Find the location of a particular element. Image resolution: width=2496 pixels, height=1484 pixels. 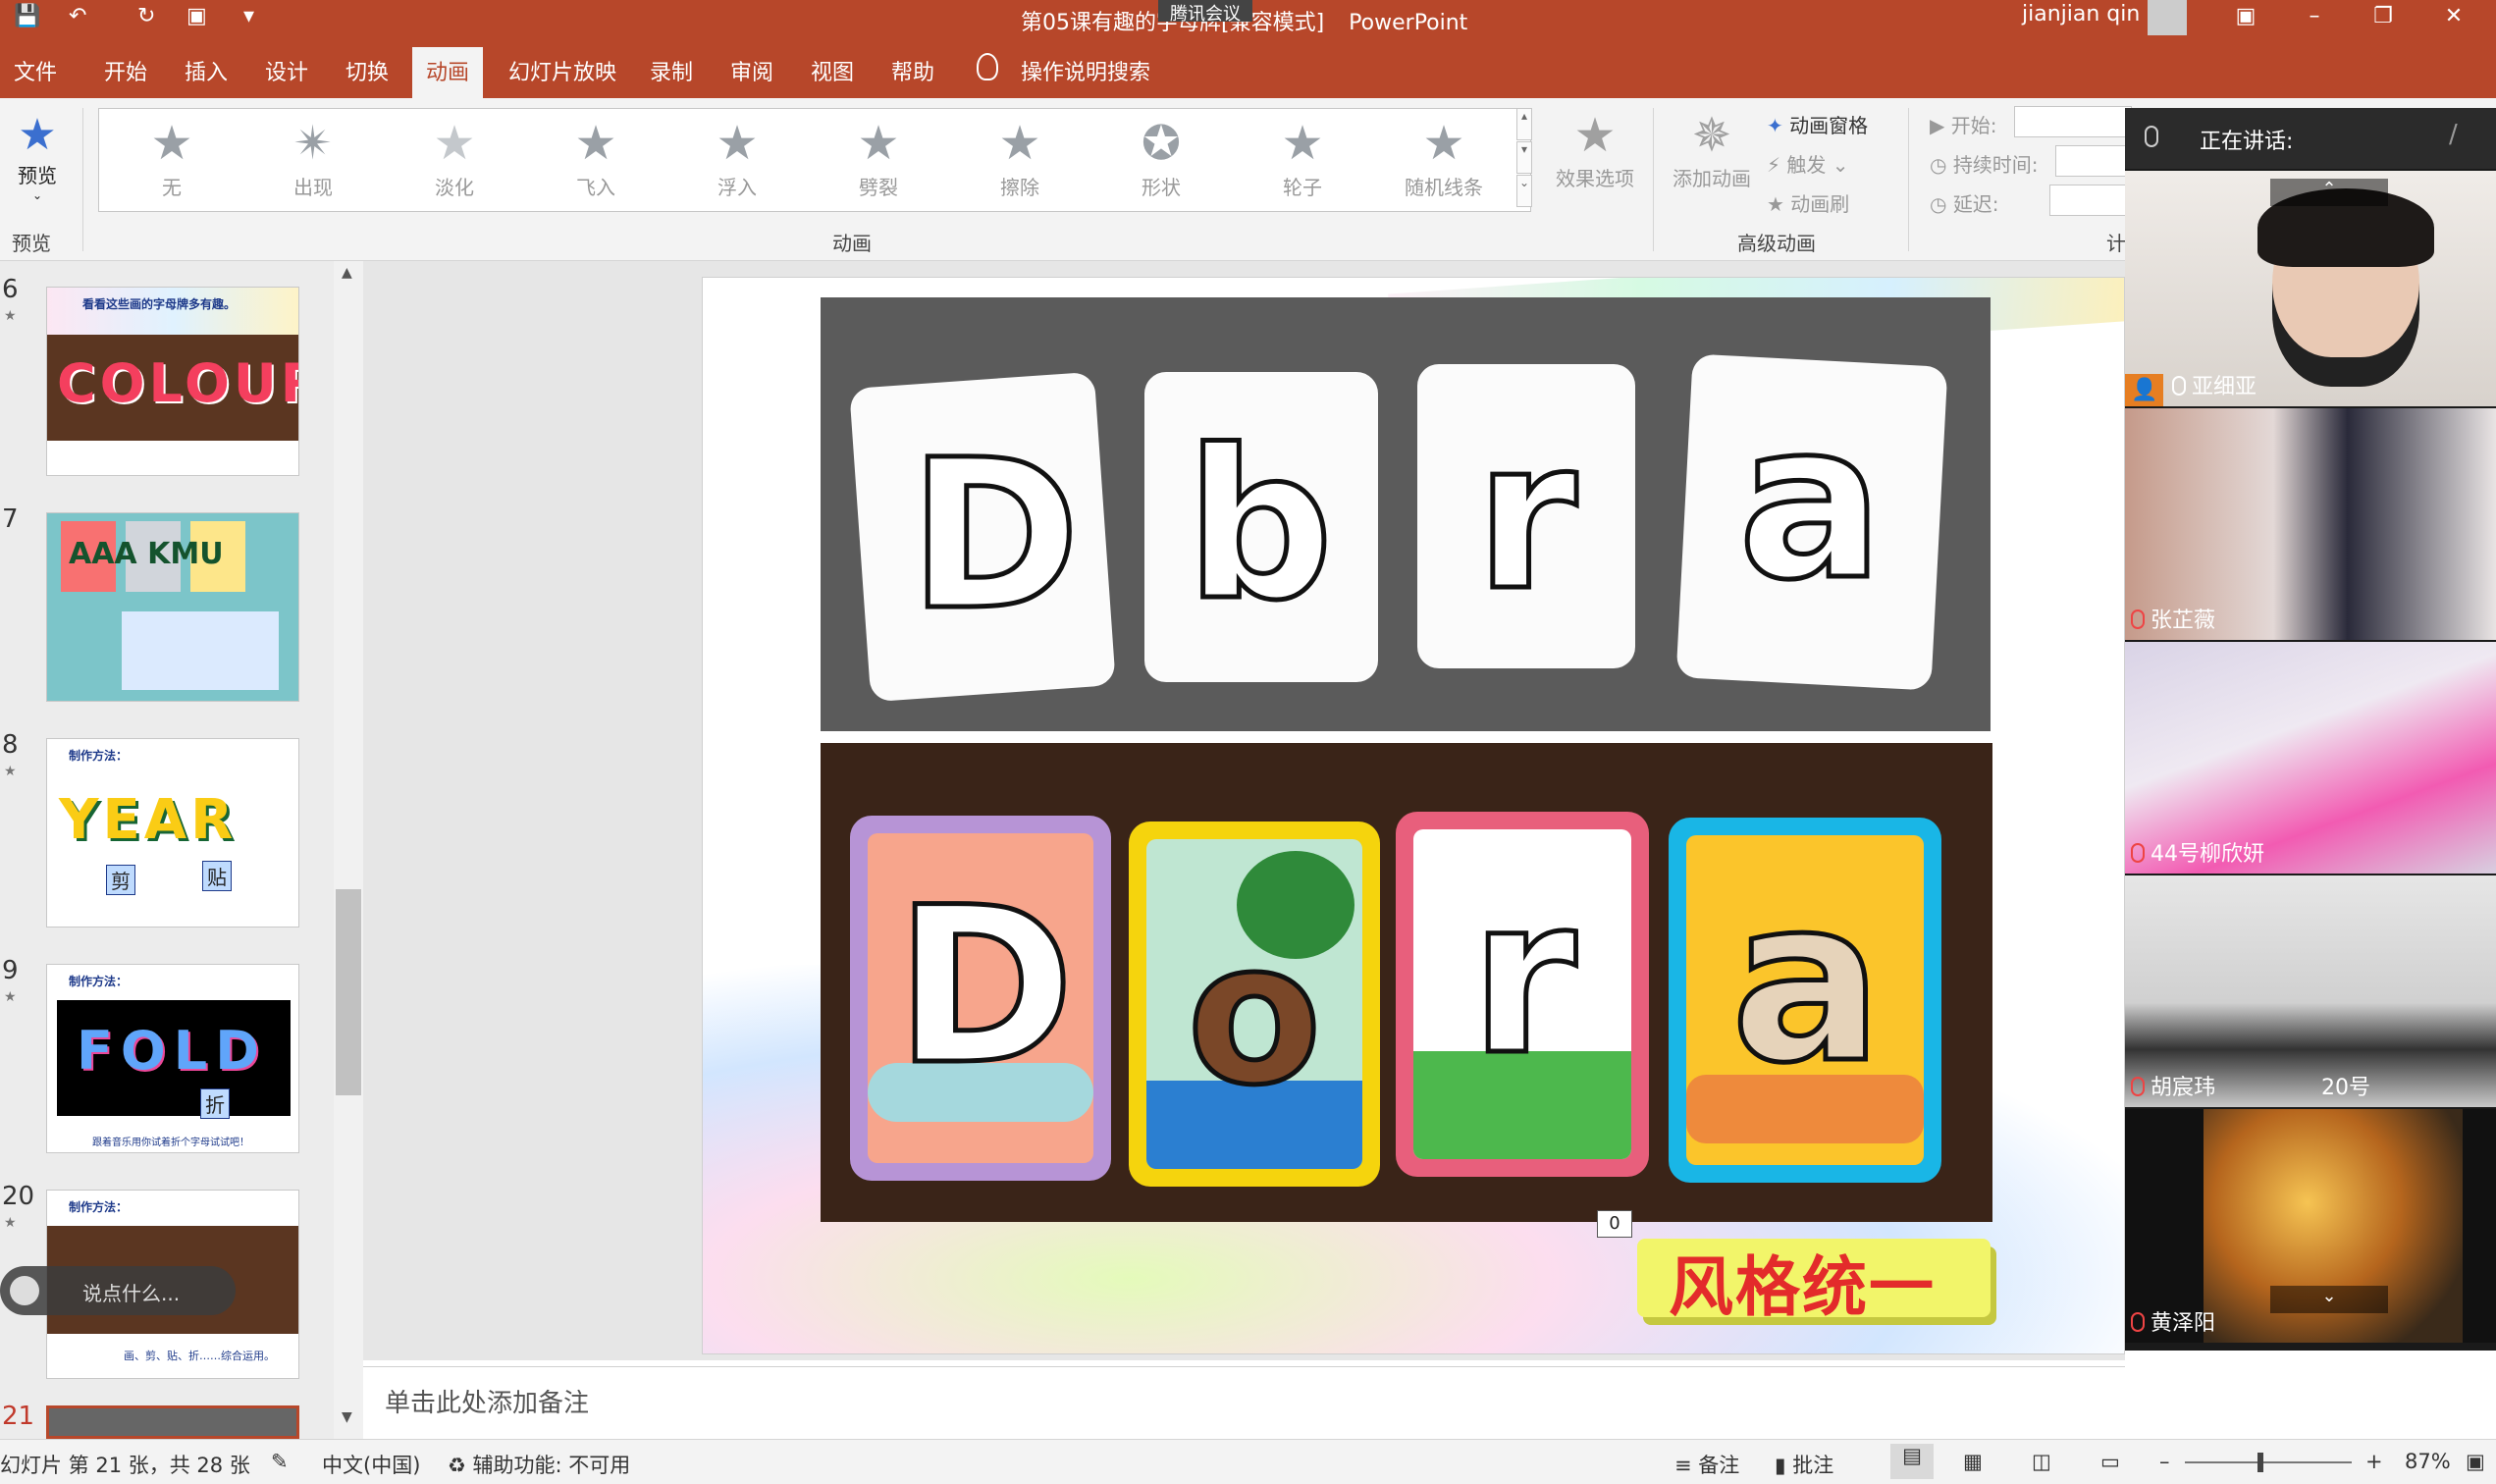

undo-icon: ↶ is located at coordinates (77, 16).